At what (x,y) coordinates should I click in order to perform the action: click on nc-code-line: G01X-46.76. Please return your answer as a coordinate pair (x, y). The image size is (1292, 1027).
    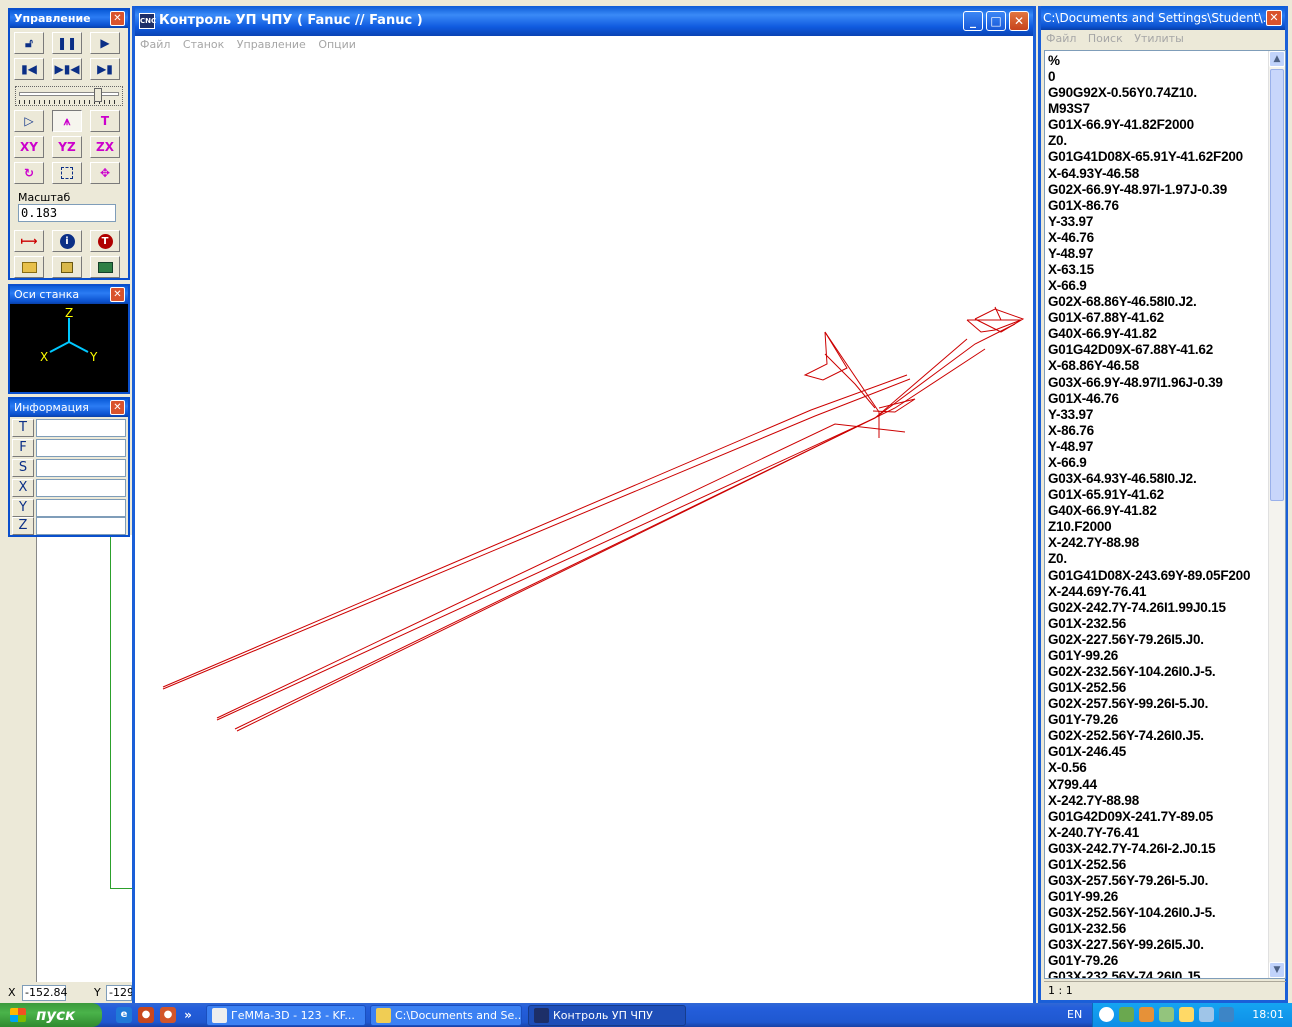
    Looking at the image, I should click on (1159, 399).